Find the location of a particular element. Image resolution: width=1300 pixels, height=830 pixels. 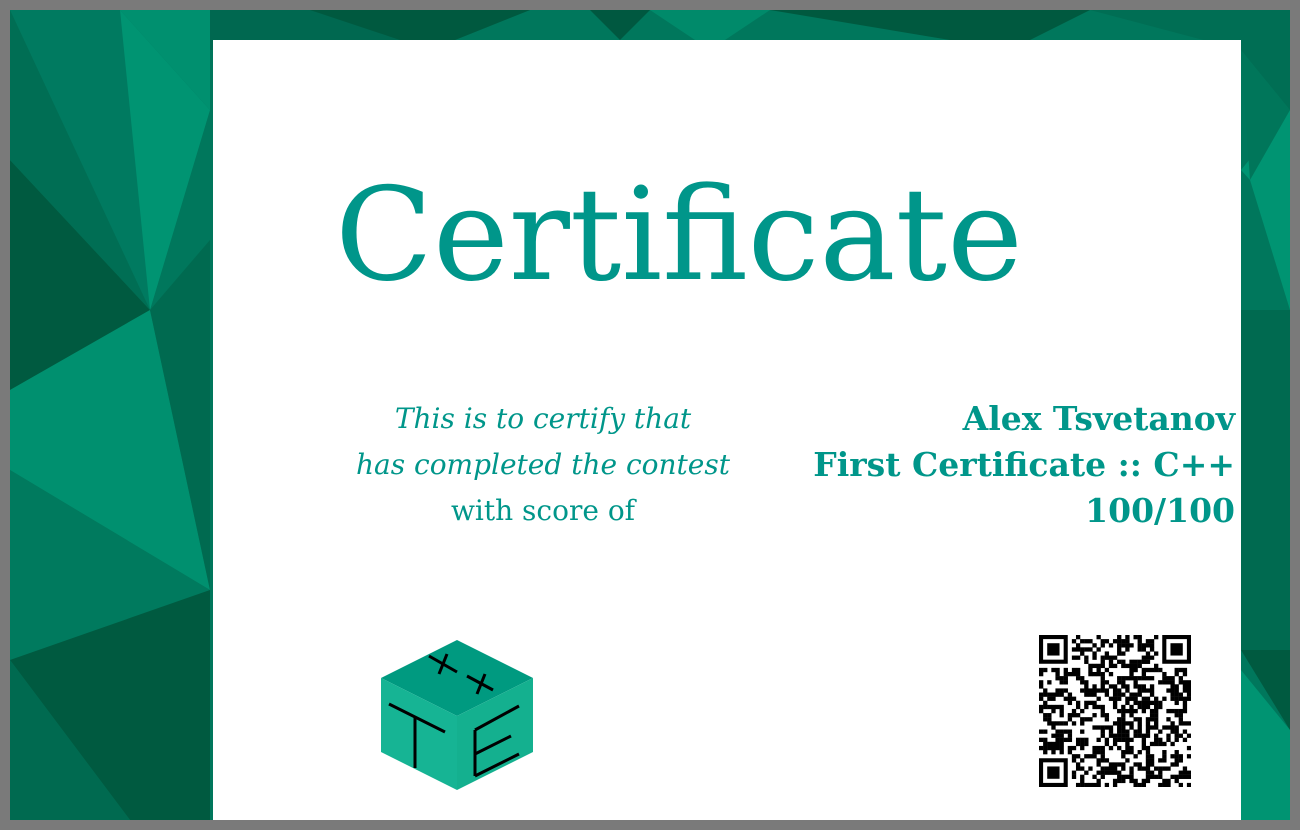

intro-line-contest: has completed the contest is located at coordinates (543, 464).